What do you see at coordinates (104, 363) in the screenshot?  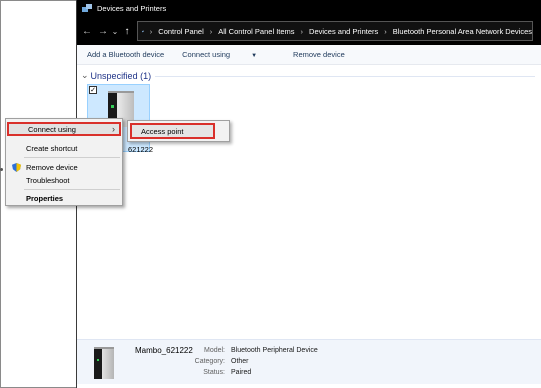 I see `details-device-icon` at bounding box center [104, 363].